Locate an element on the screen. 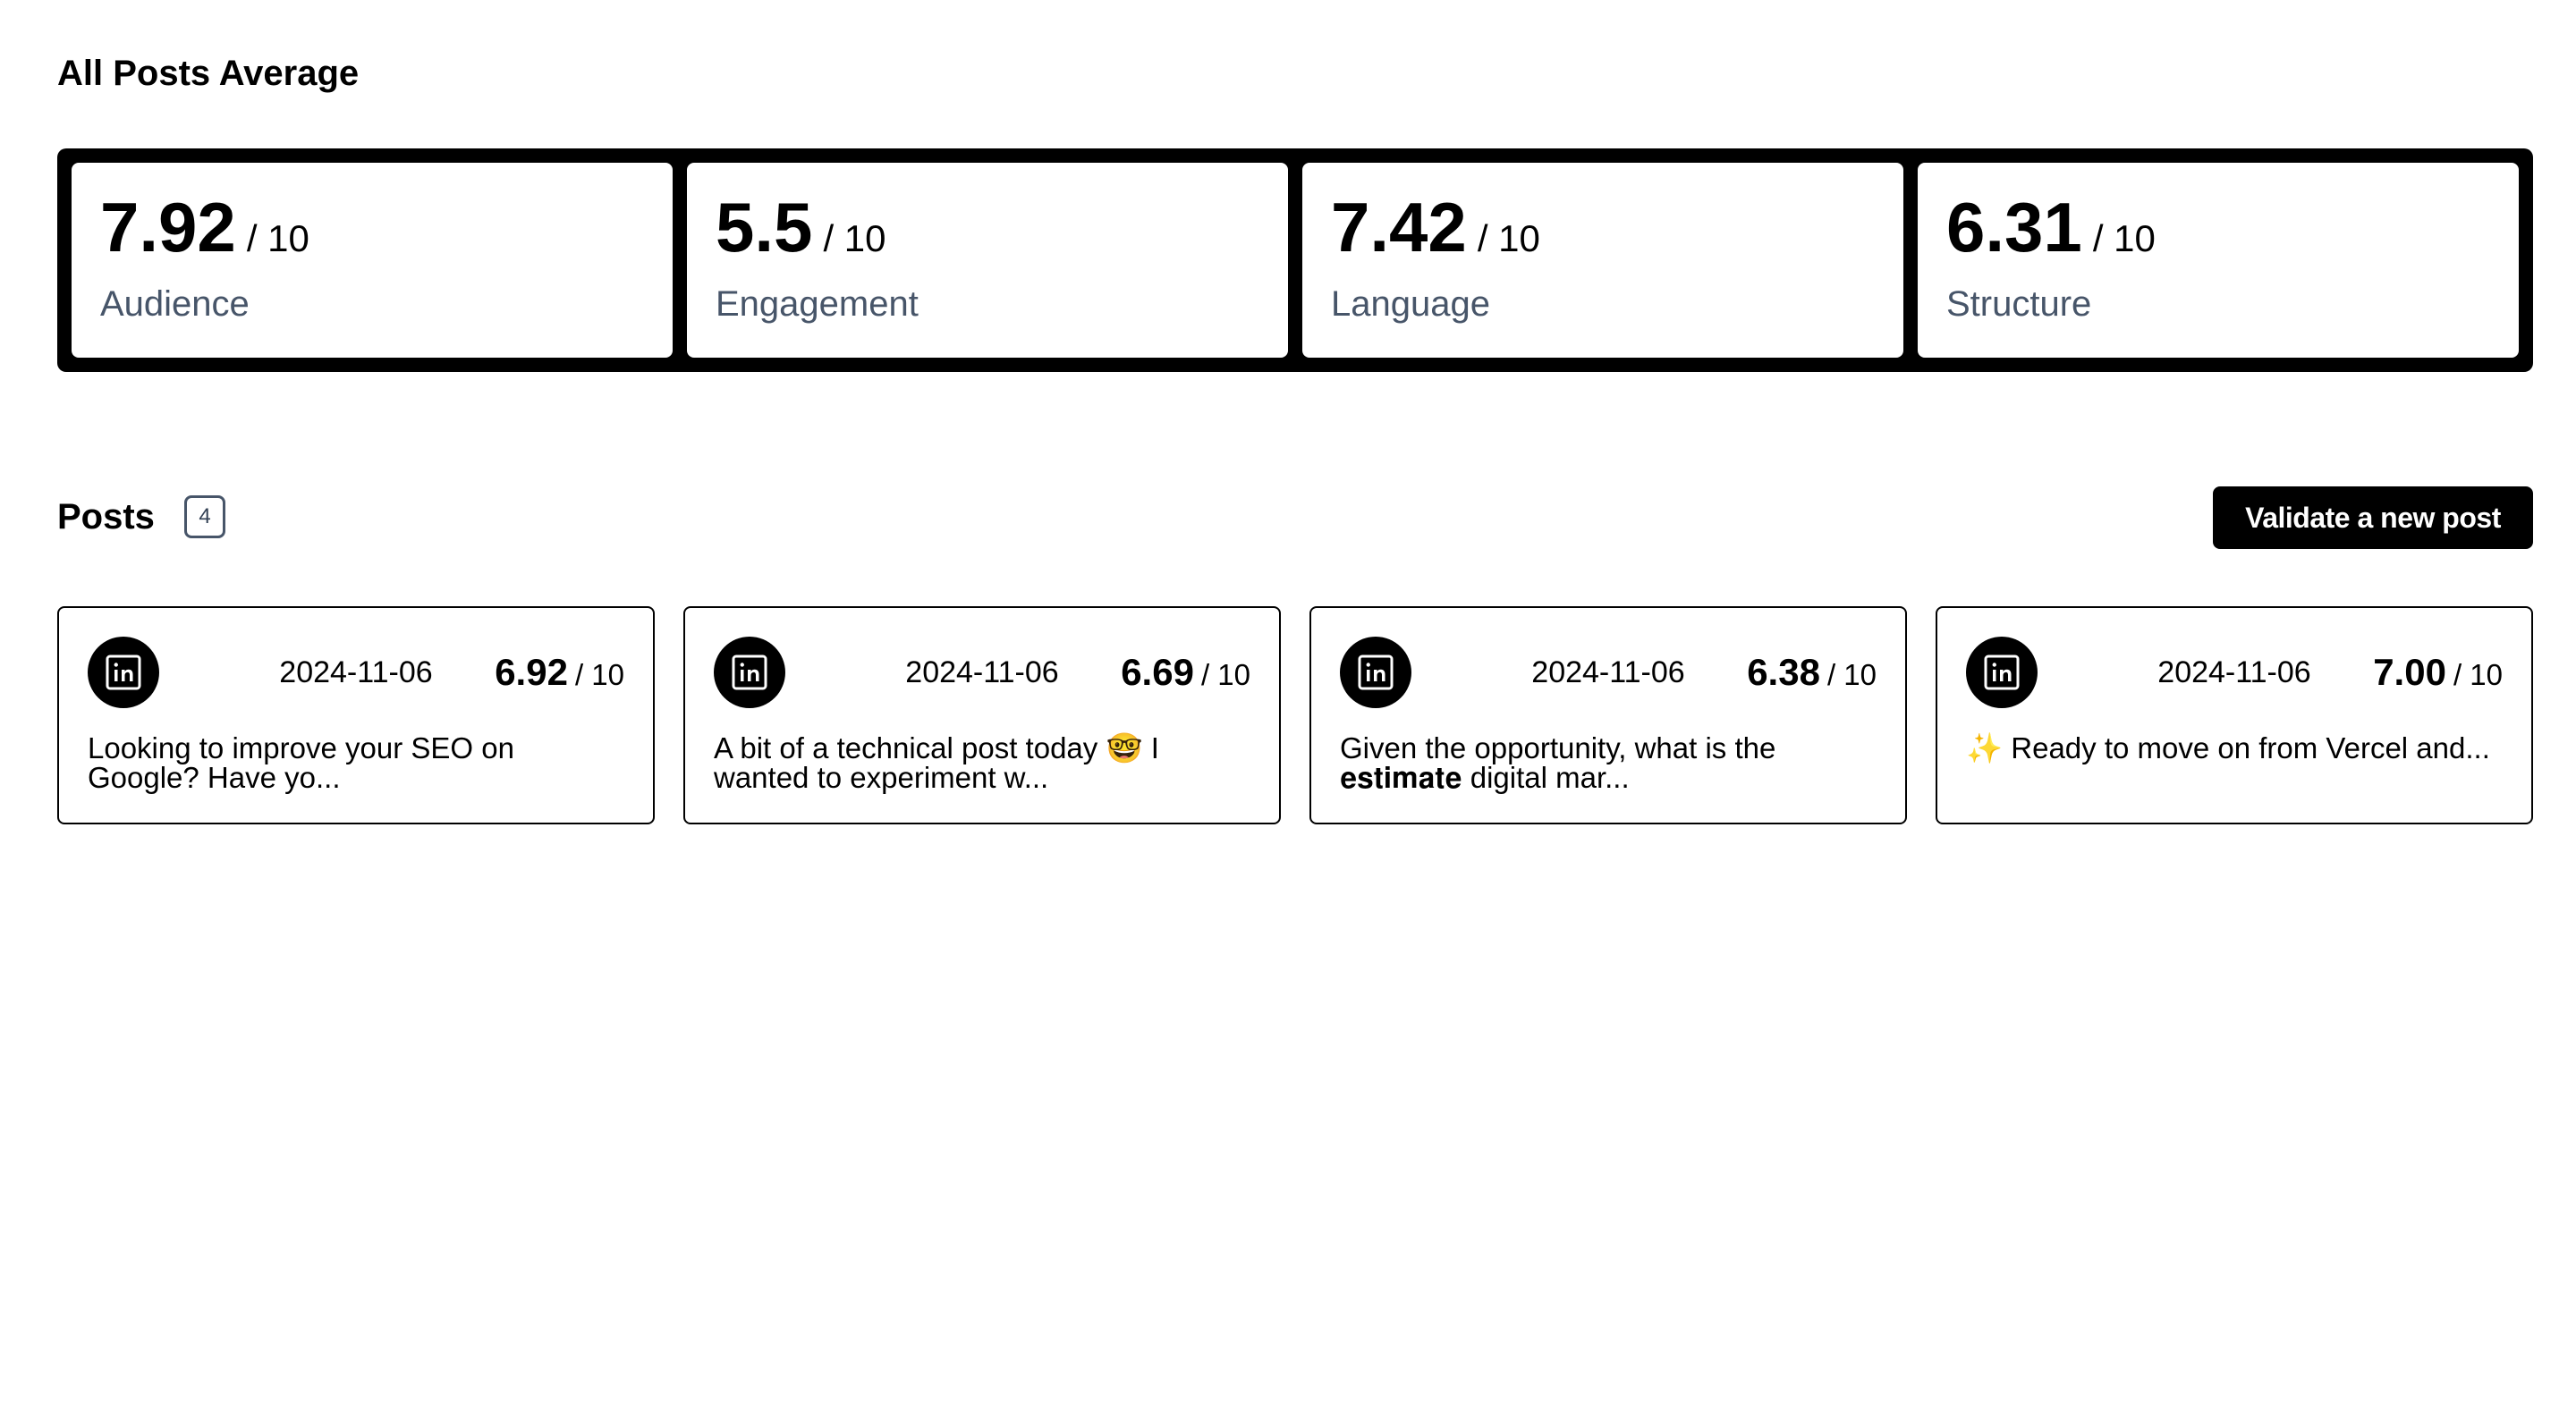 This screenshot has width=2576, height=1402. average-score-value: 7.42 is located at coordinates (1399, 227).